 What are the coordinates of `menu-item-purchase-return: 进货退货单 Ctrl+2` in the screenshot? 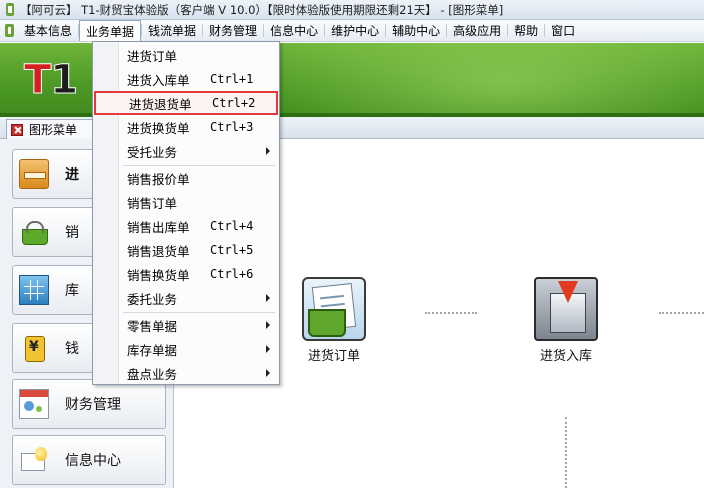 It's located at (186, 103).